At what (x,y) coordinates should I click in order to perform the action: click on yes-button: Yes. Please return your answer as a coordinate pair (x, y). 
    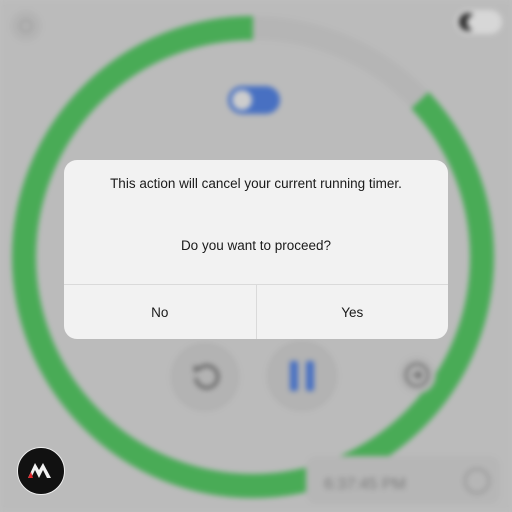
    Looking at the image, I should click on (353, 312).